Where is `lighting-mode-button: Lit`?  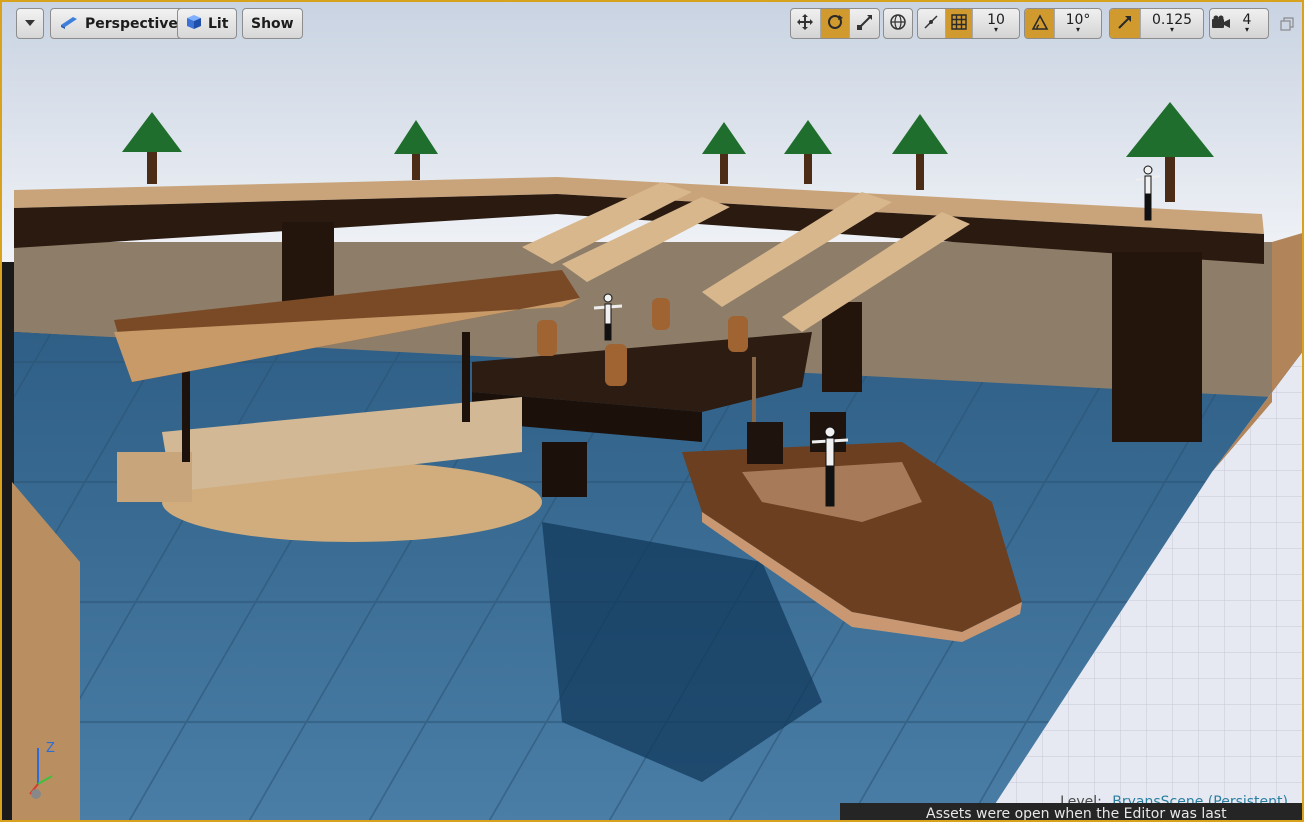 lighting-mode-button: Lit is located at coordinates (207, 23).